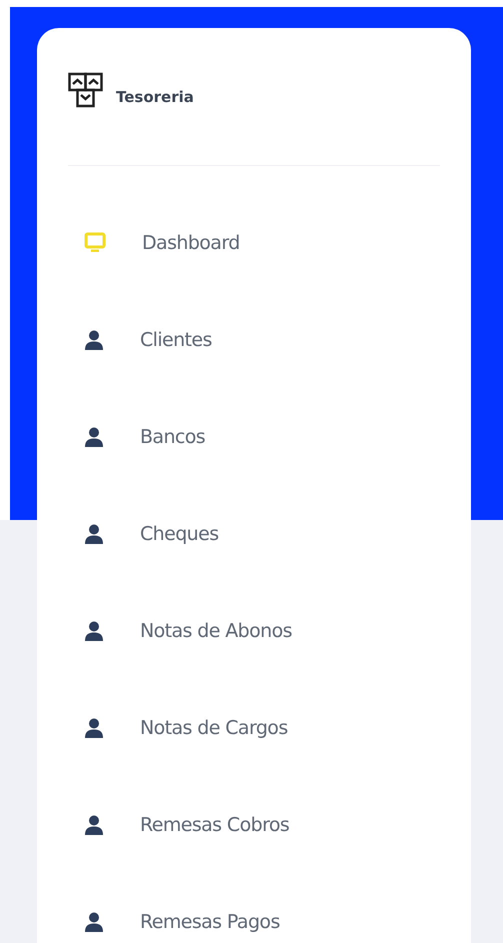  I want to click on monitor-icon, so click(95, 243).